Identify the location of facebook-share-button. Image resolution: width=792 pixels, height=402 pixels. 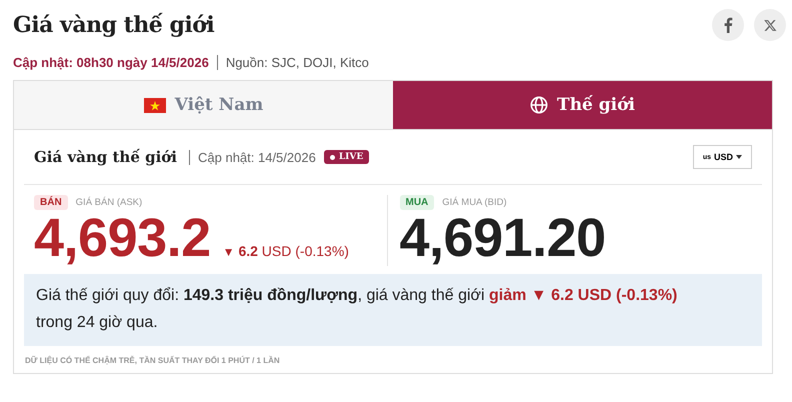
(728, 25).